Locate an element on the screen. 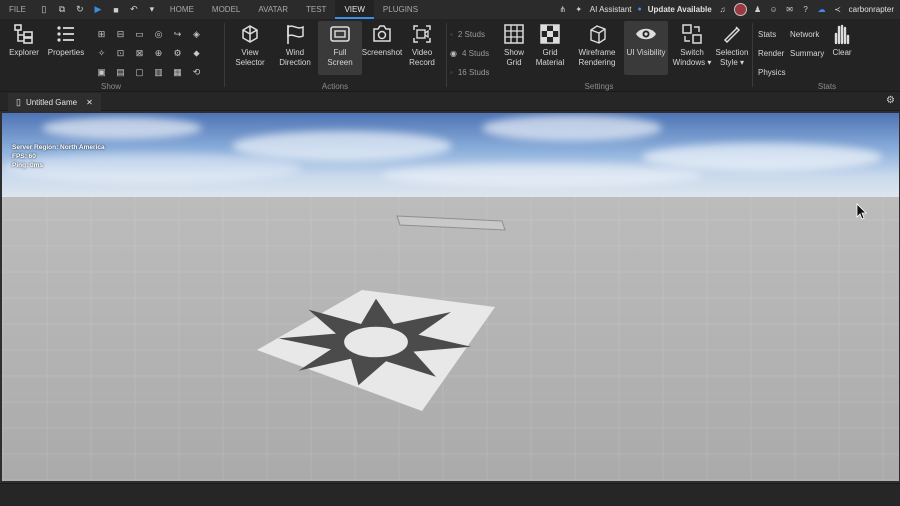  people-icon: ♟ is located at coordinates (758, 9).